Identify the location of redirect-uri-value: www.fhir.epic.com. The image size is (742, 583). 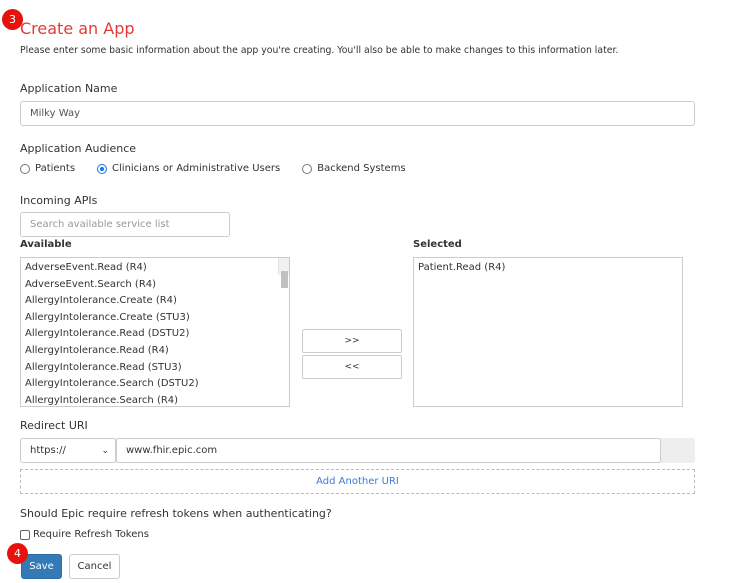
(172, 450).